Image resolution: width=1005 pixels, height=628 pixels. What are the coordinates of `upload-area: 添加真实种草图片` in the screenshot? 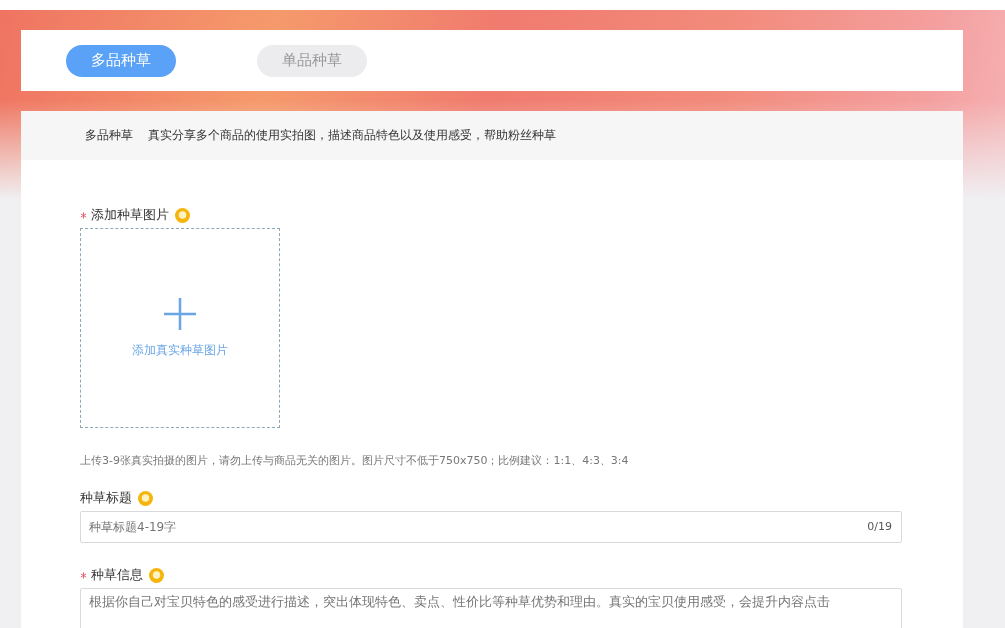 It's located at (180, 328).